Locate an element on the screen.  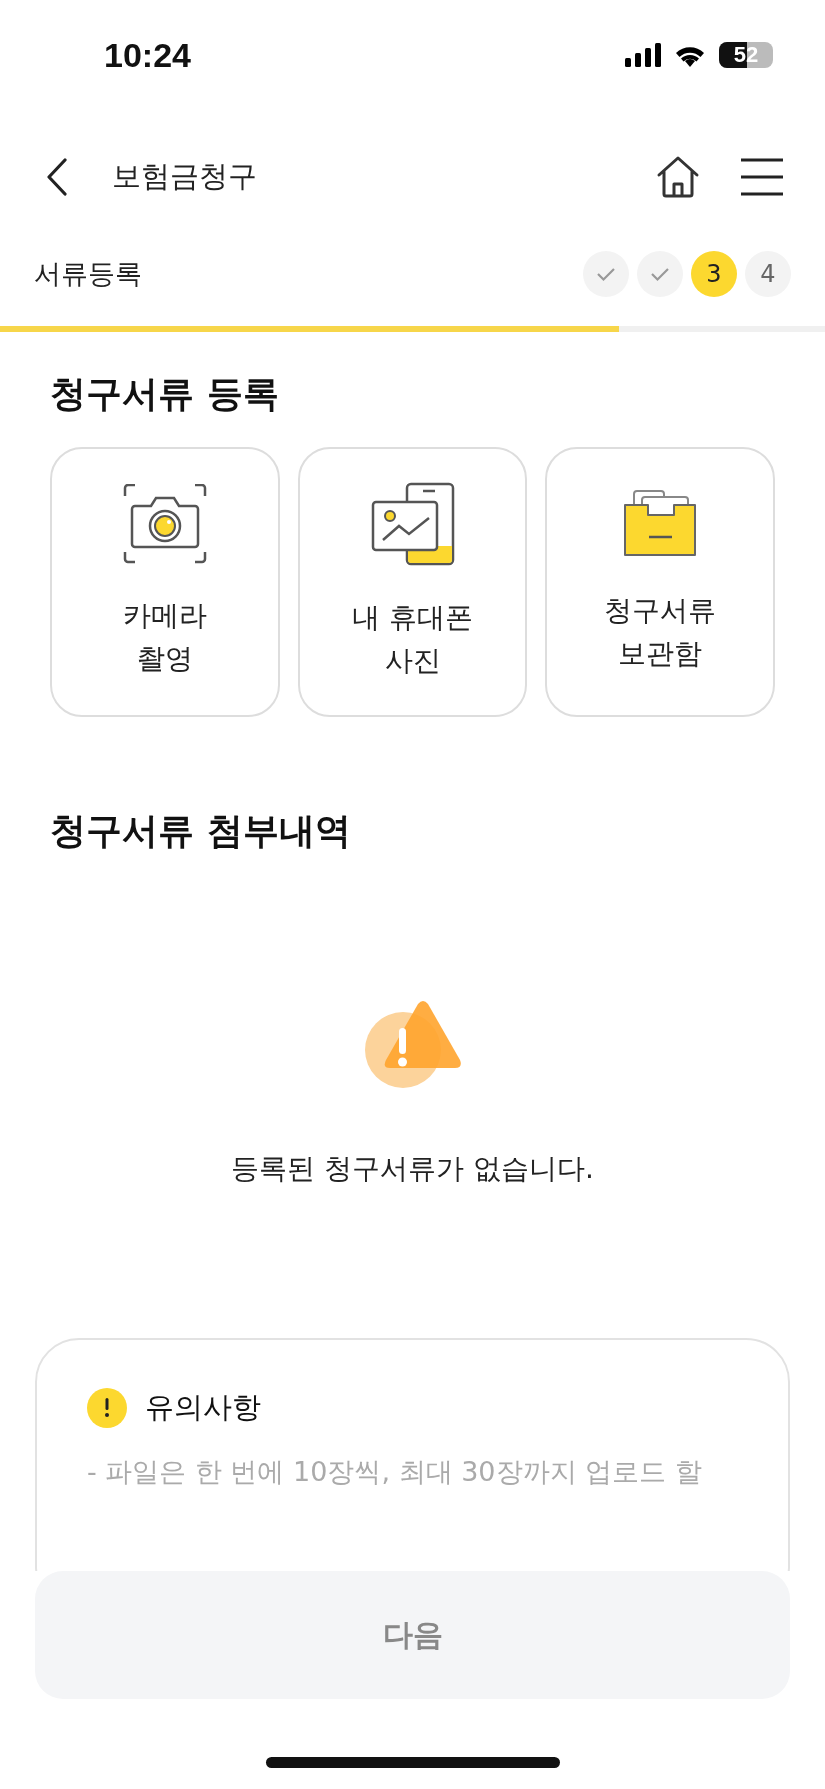
section-title: 청구서류 첨부내역 is located at coordinates (201, 831).